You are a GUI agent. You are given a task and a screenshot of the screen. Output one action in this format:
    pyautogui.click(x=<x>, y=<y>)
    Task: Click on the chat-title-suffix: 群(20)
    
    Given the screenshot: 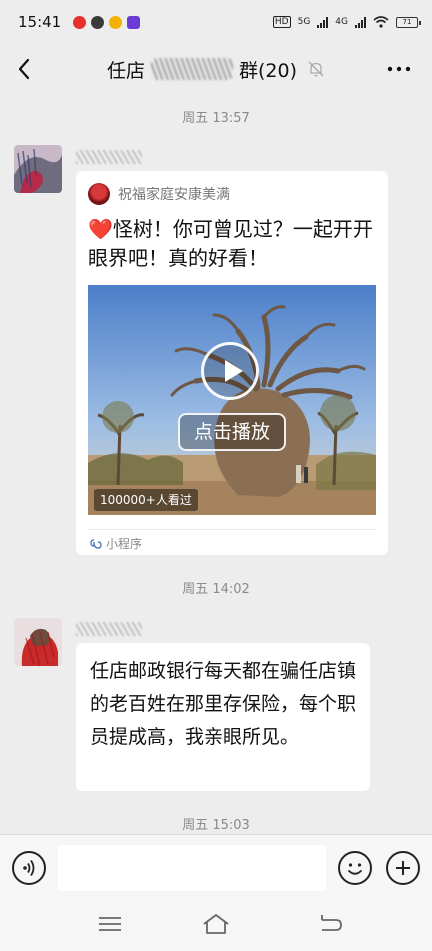 What is the action you would take?
    pyautogui.click(x=268, y=70)
    